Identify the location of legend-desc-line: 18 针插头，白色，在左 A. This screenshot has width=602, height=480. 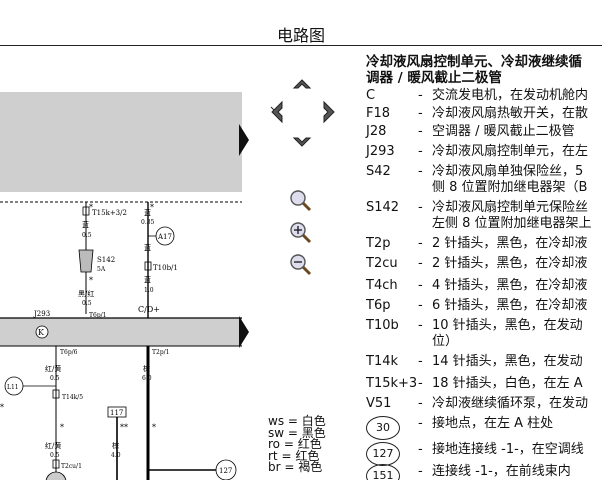
(507, 383).